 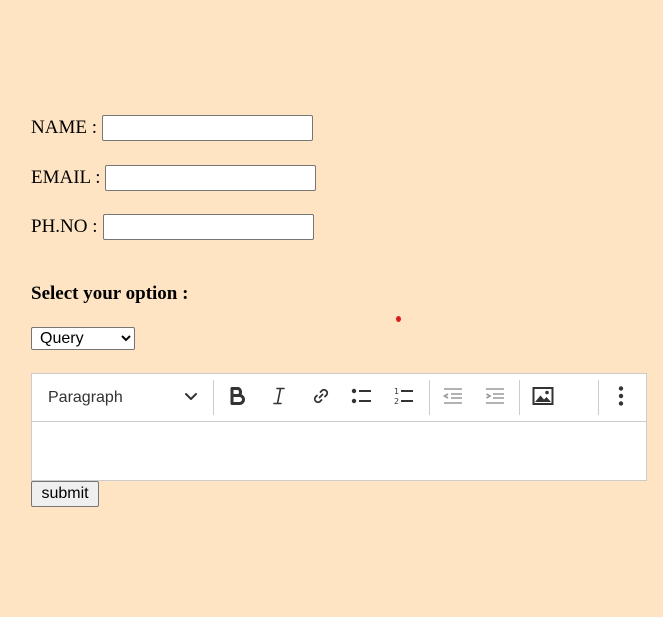 I want to click on svg-text: 1, so click(x=396, y=391).